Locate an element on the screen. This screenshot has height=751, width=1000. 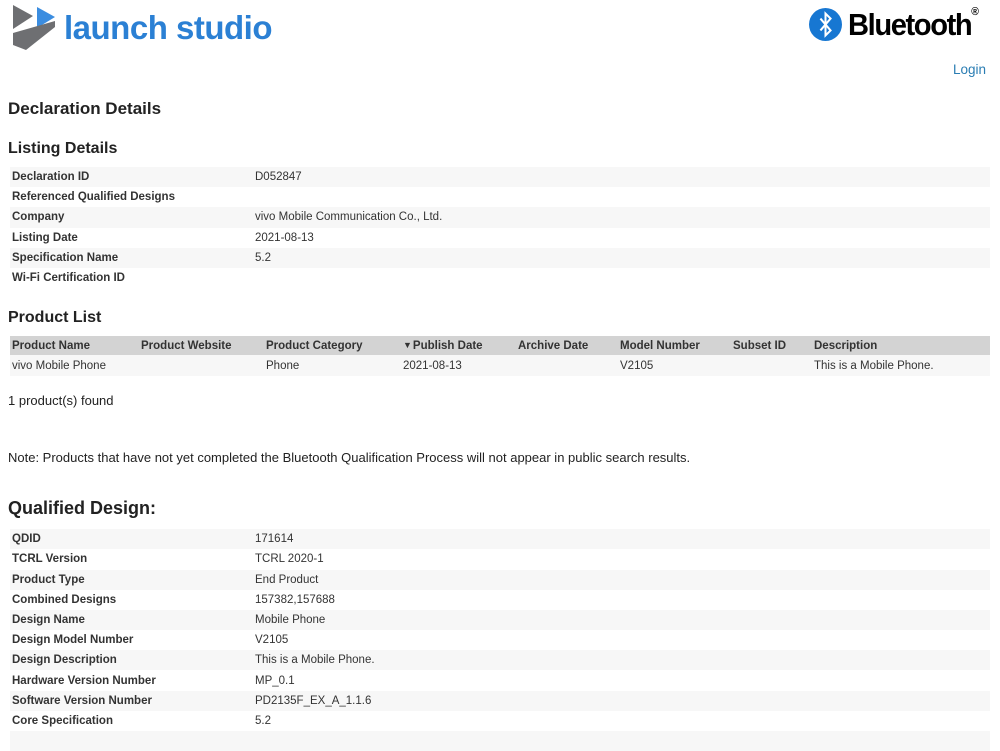
row-value: V2105 is located at coordinates (272, 640).